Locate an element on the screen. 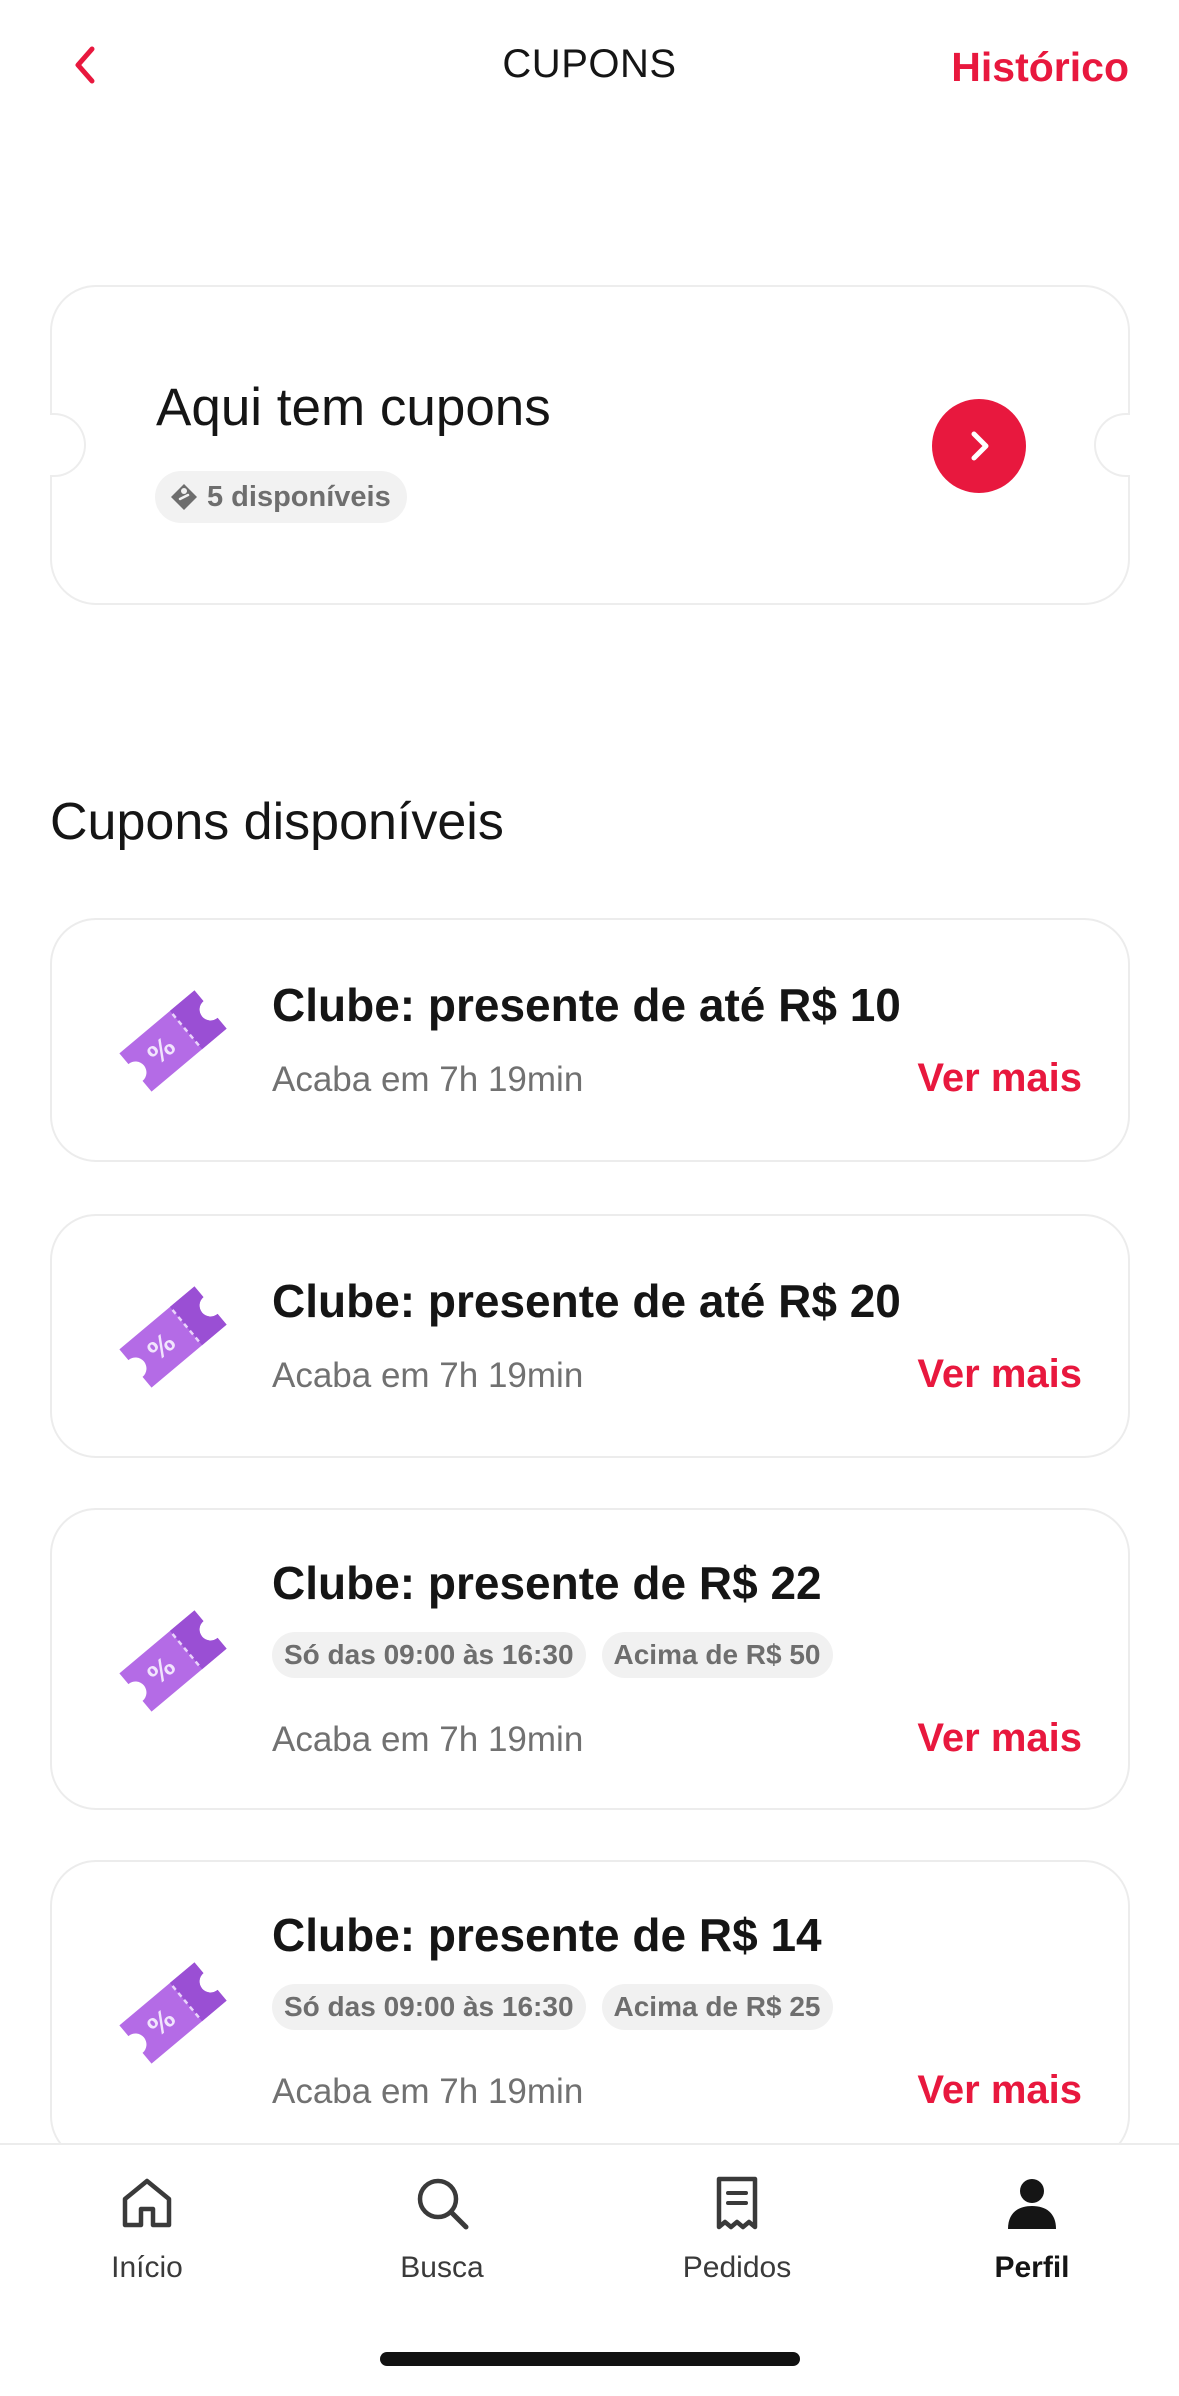 This screenshot has height=2396, width=1179. ticket-notch-left is located at coordinates (68, 445).